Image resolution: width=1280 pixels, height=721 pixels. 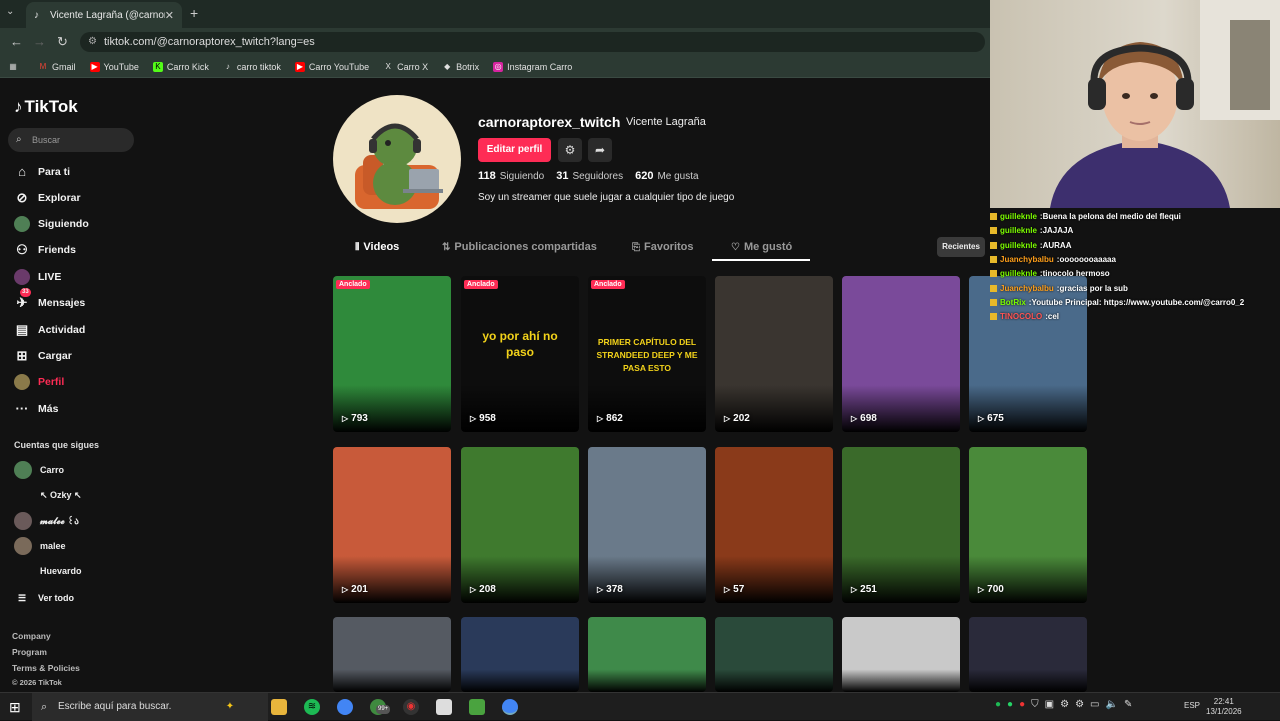 I want to click on followers-stat: 31 Seguidores, so click(x=589, y=176).